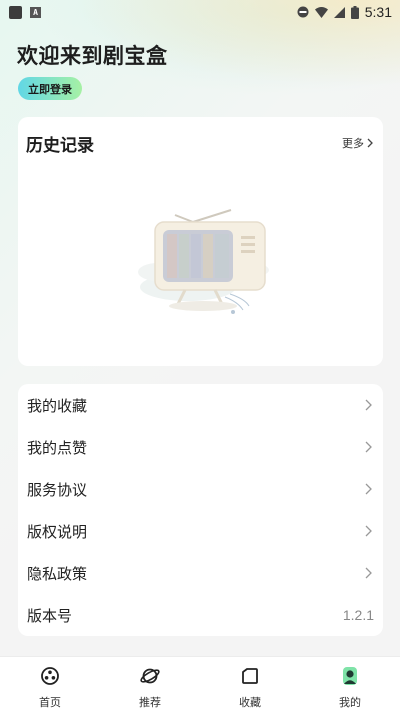 This screenshot has height=711, width=400. I want to click on menu-item-service-agreement: 服务协议, so click(200, 489).